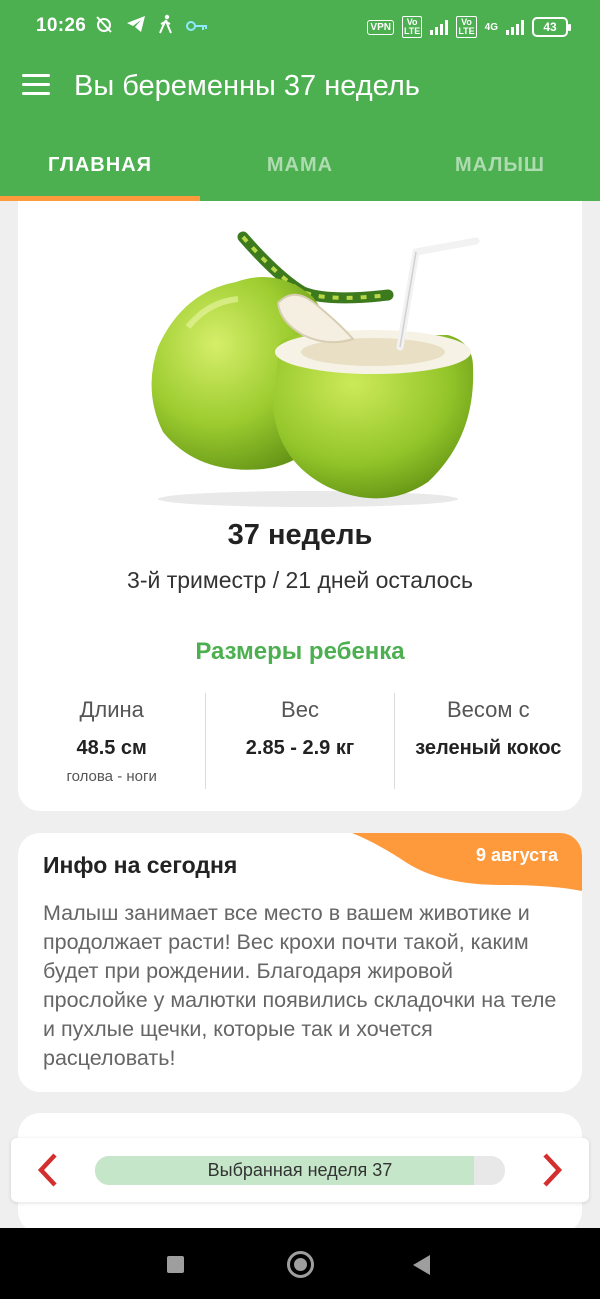 This screenshot has height=1299, width=600. I want to click on app-title: Вы беременны 37 недель, so click(247, 86).